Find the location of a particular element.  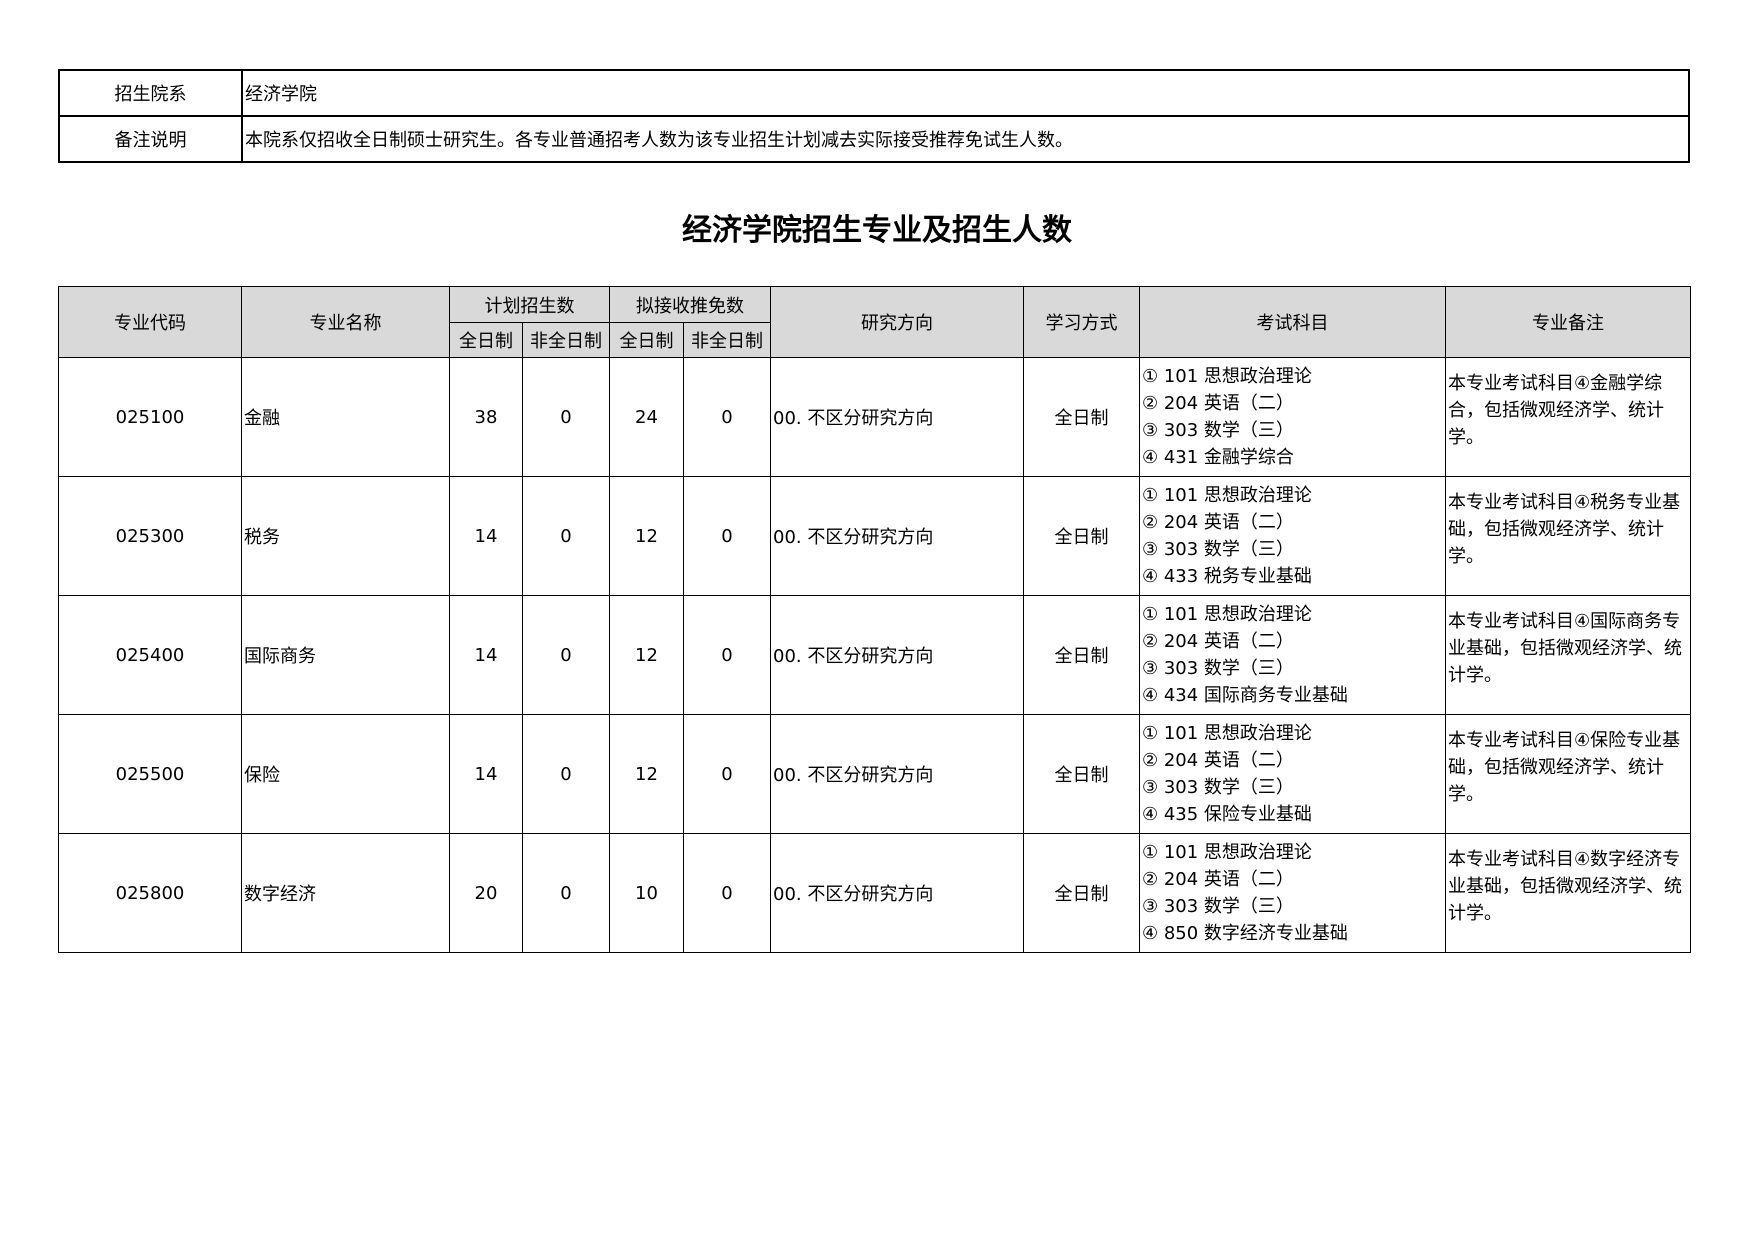

cell-rec-full: 24 is located at coordinates (646, 417).